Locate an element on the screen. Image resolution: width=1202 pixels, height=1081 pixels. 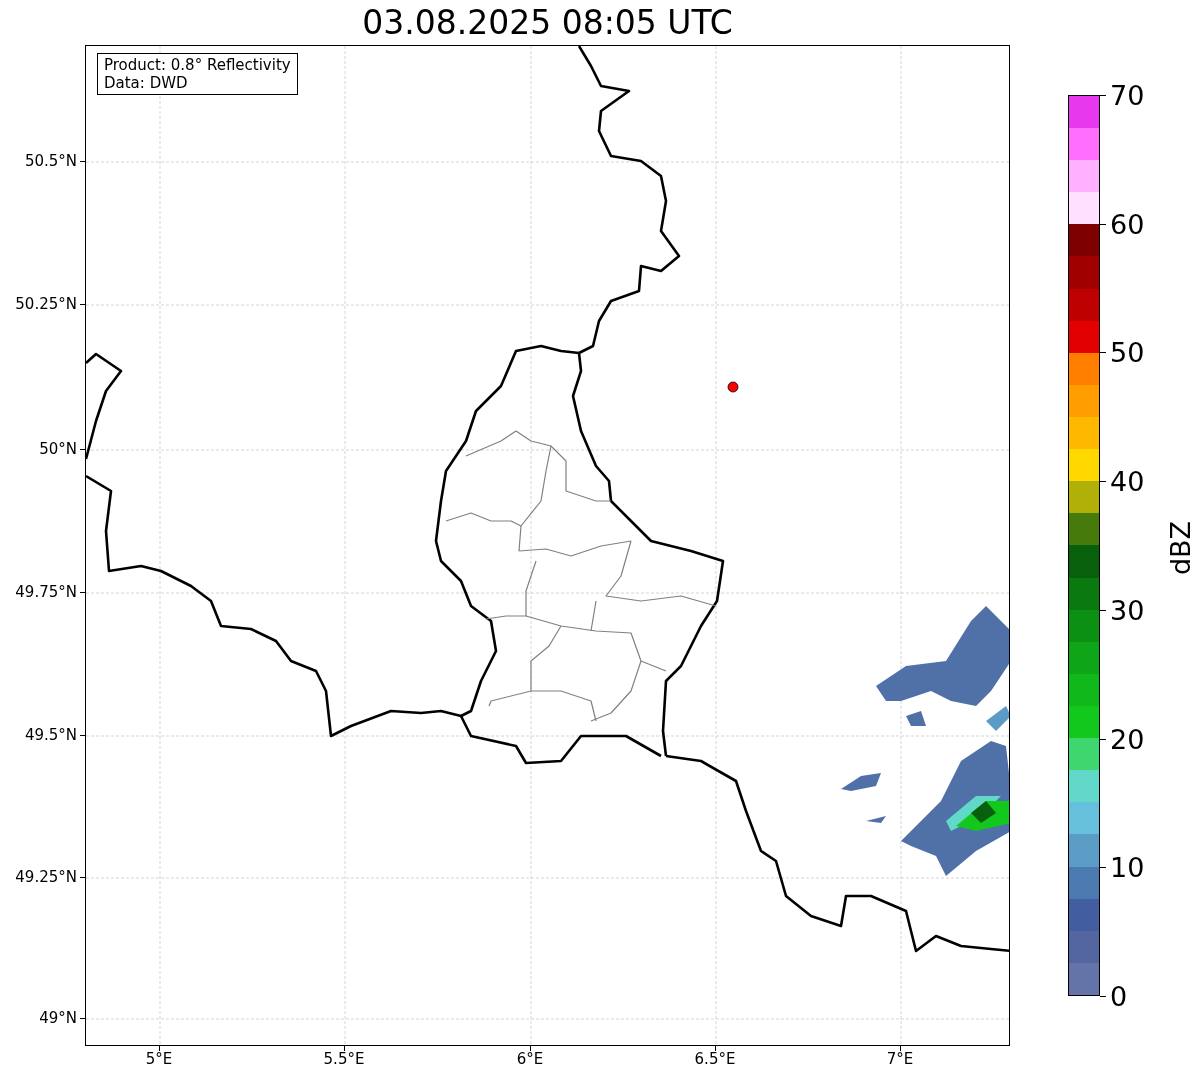
axis-tick-label: 6.5°E is located at coordinates (715, 1059).